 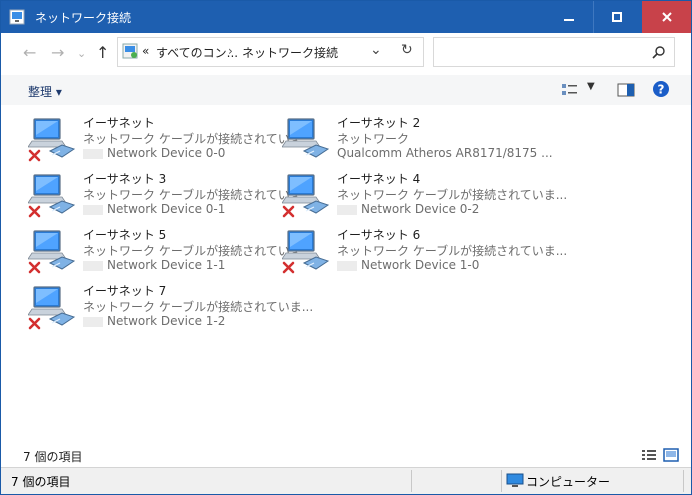 I want to click on connection-device: Network Device 0-1, so click(x=154, y=209).